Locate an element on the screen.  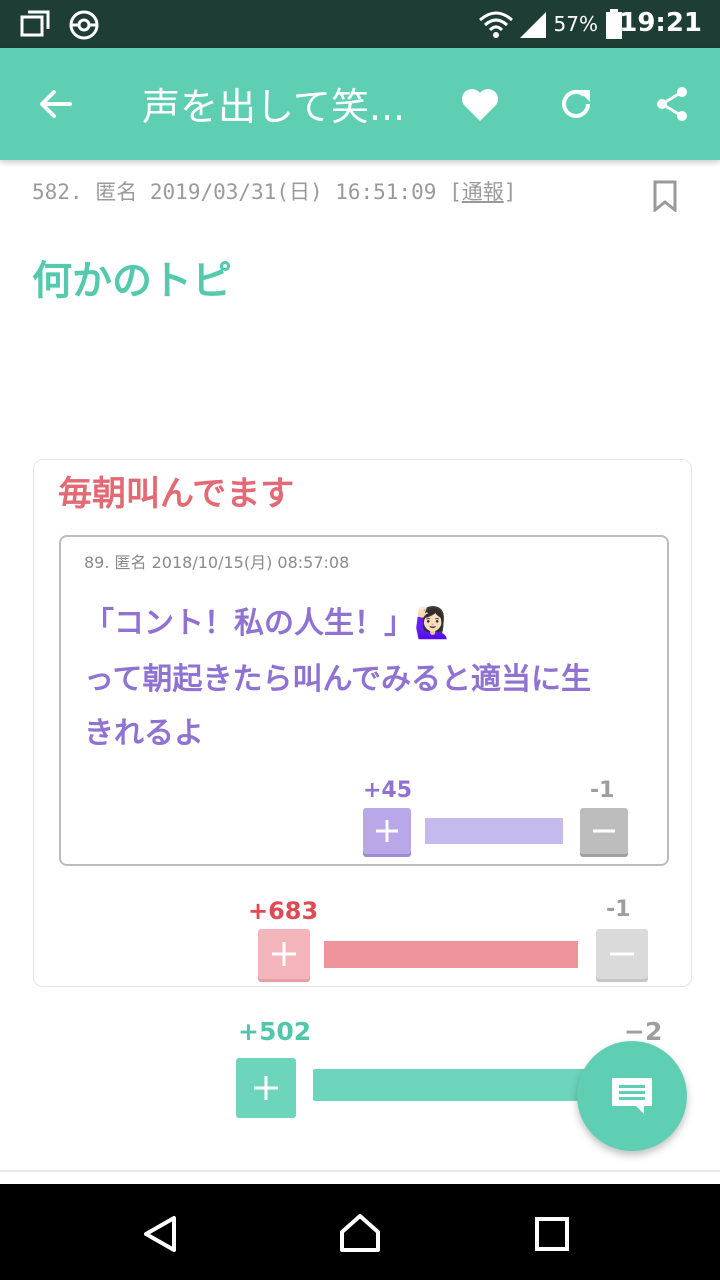
topic-plus-count: +683 is located at coordinates (283, 911).